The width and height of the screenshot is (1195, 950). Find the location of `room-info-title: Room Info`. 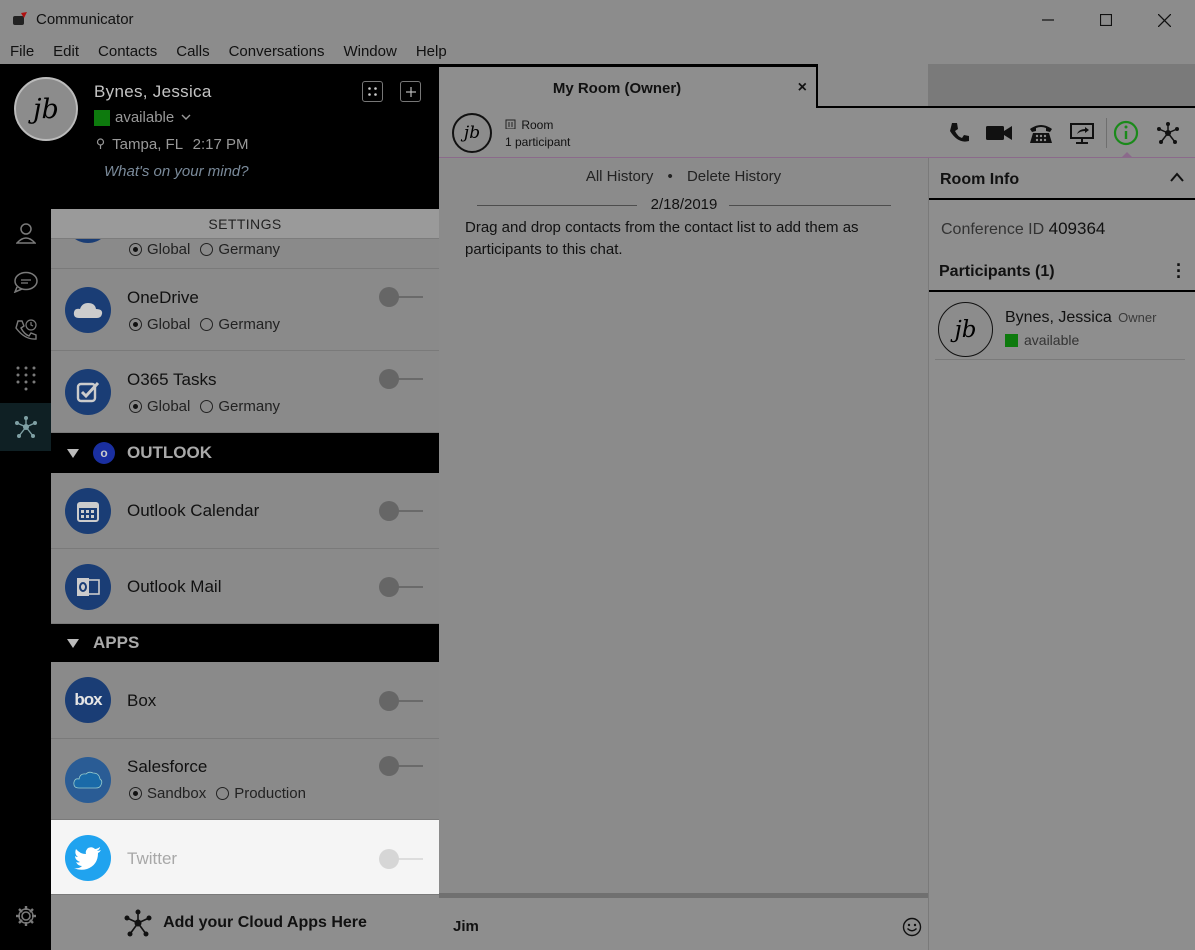

room-info-title: Room Info is located at coordinates (980, 179).